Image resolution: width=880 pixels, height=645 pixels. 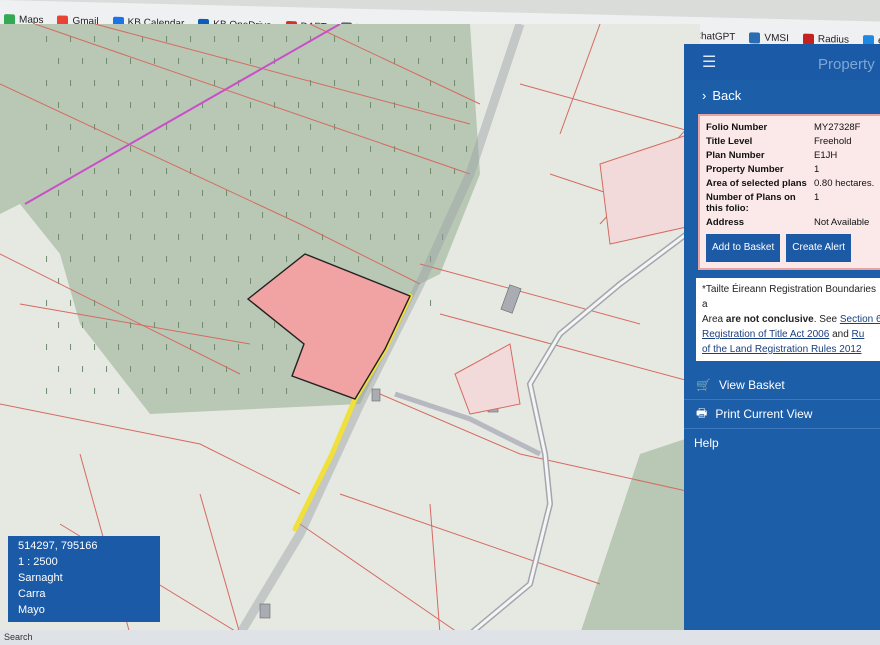 What do you see at coordinates (729, 141) in the screenshot?
I see `info-label: Title Level` at bounding box center [729, 141].